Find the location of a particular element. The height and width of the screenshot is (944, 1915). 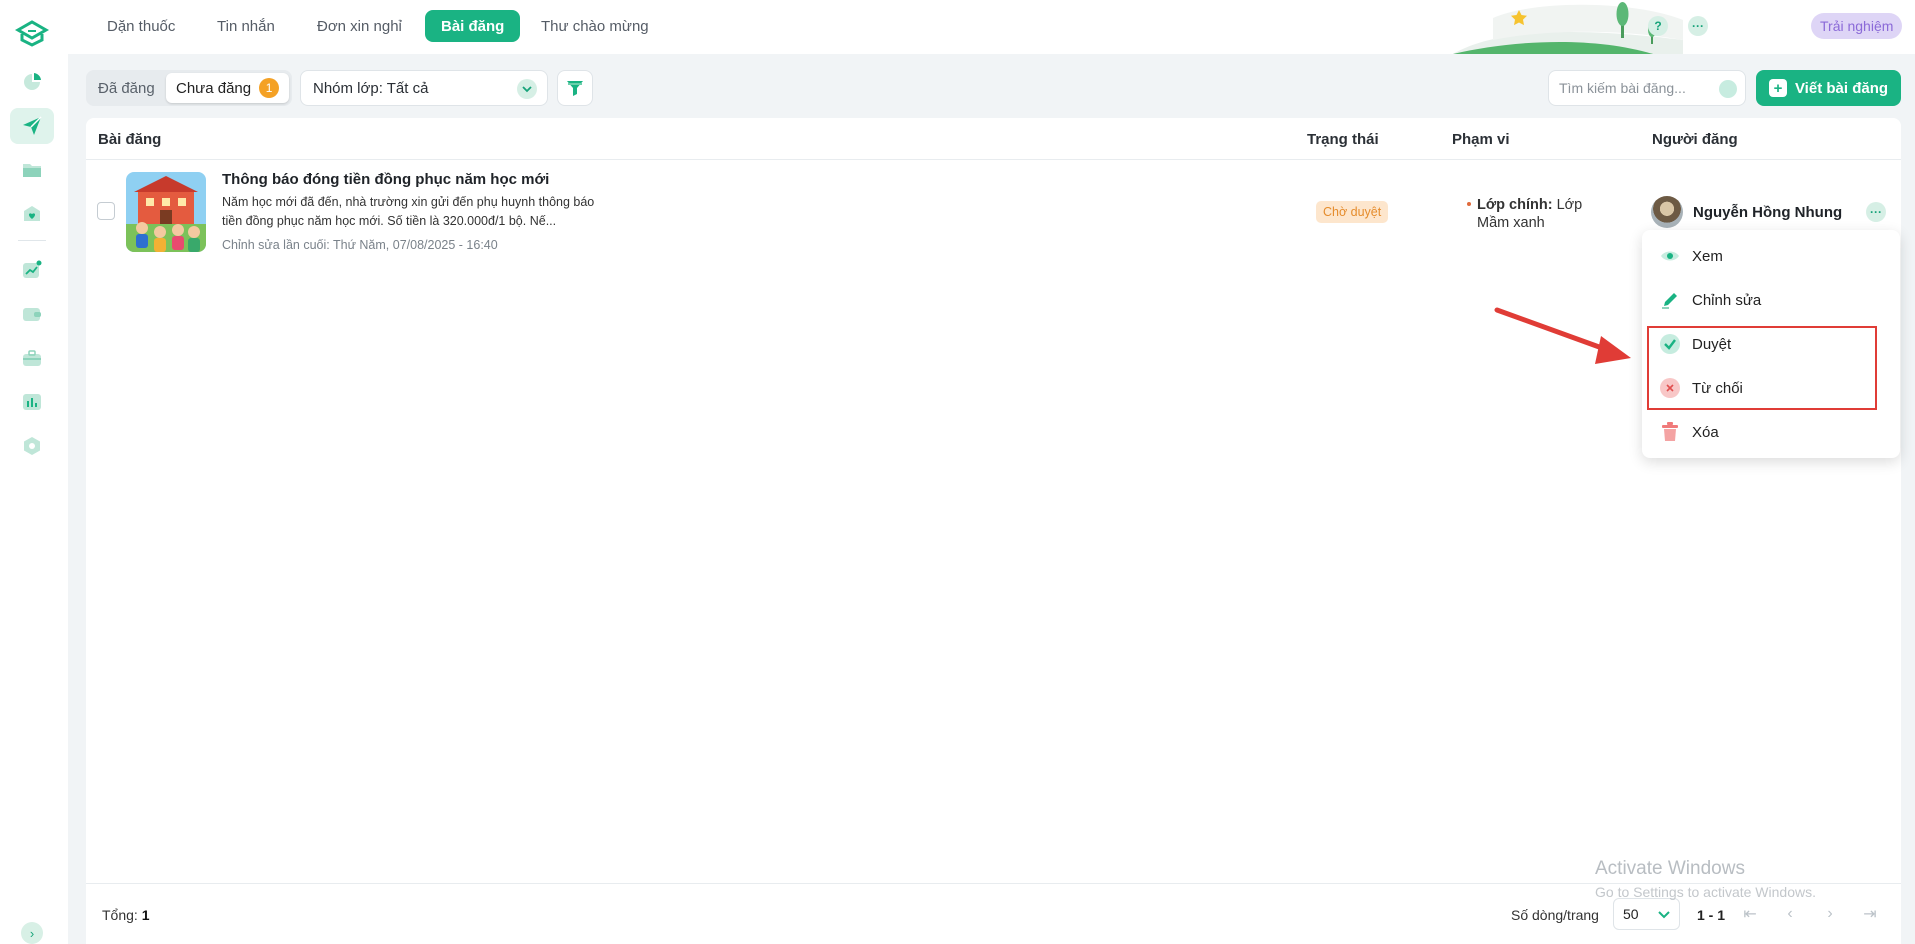

pencil-icon is located at coordinates (1670, 300).